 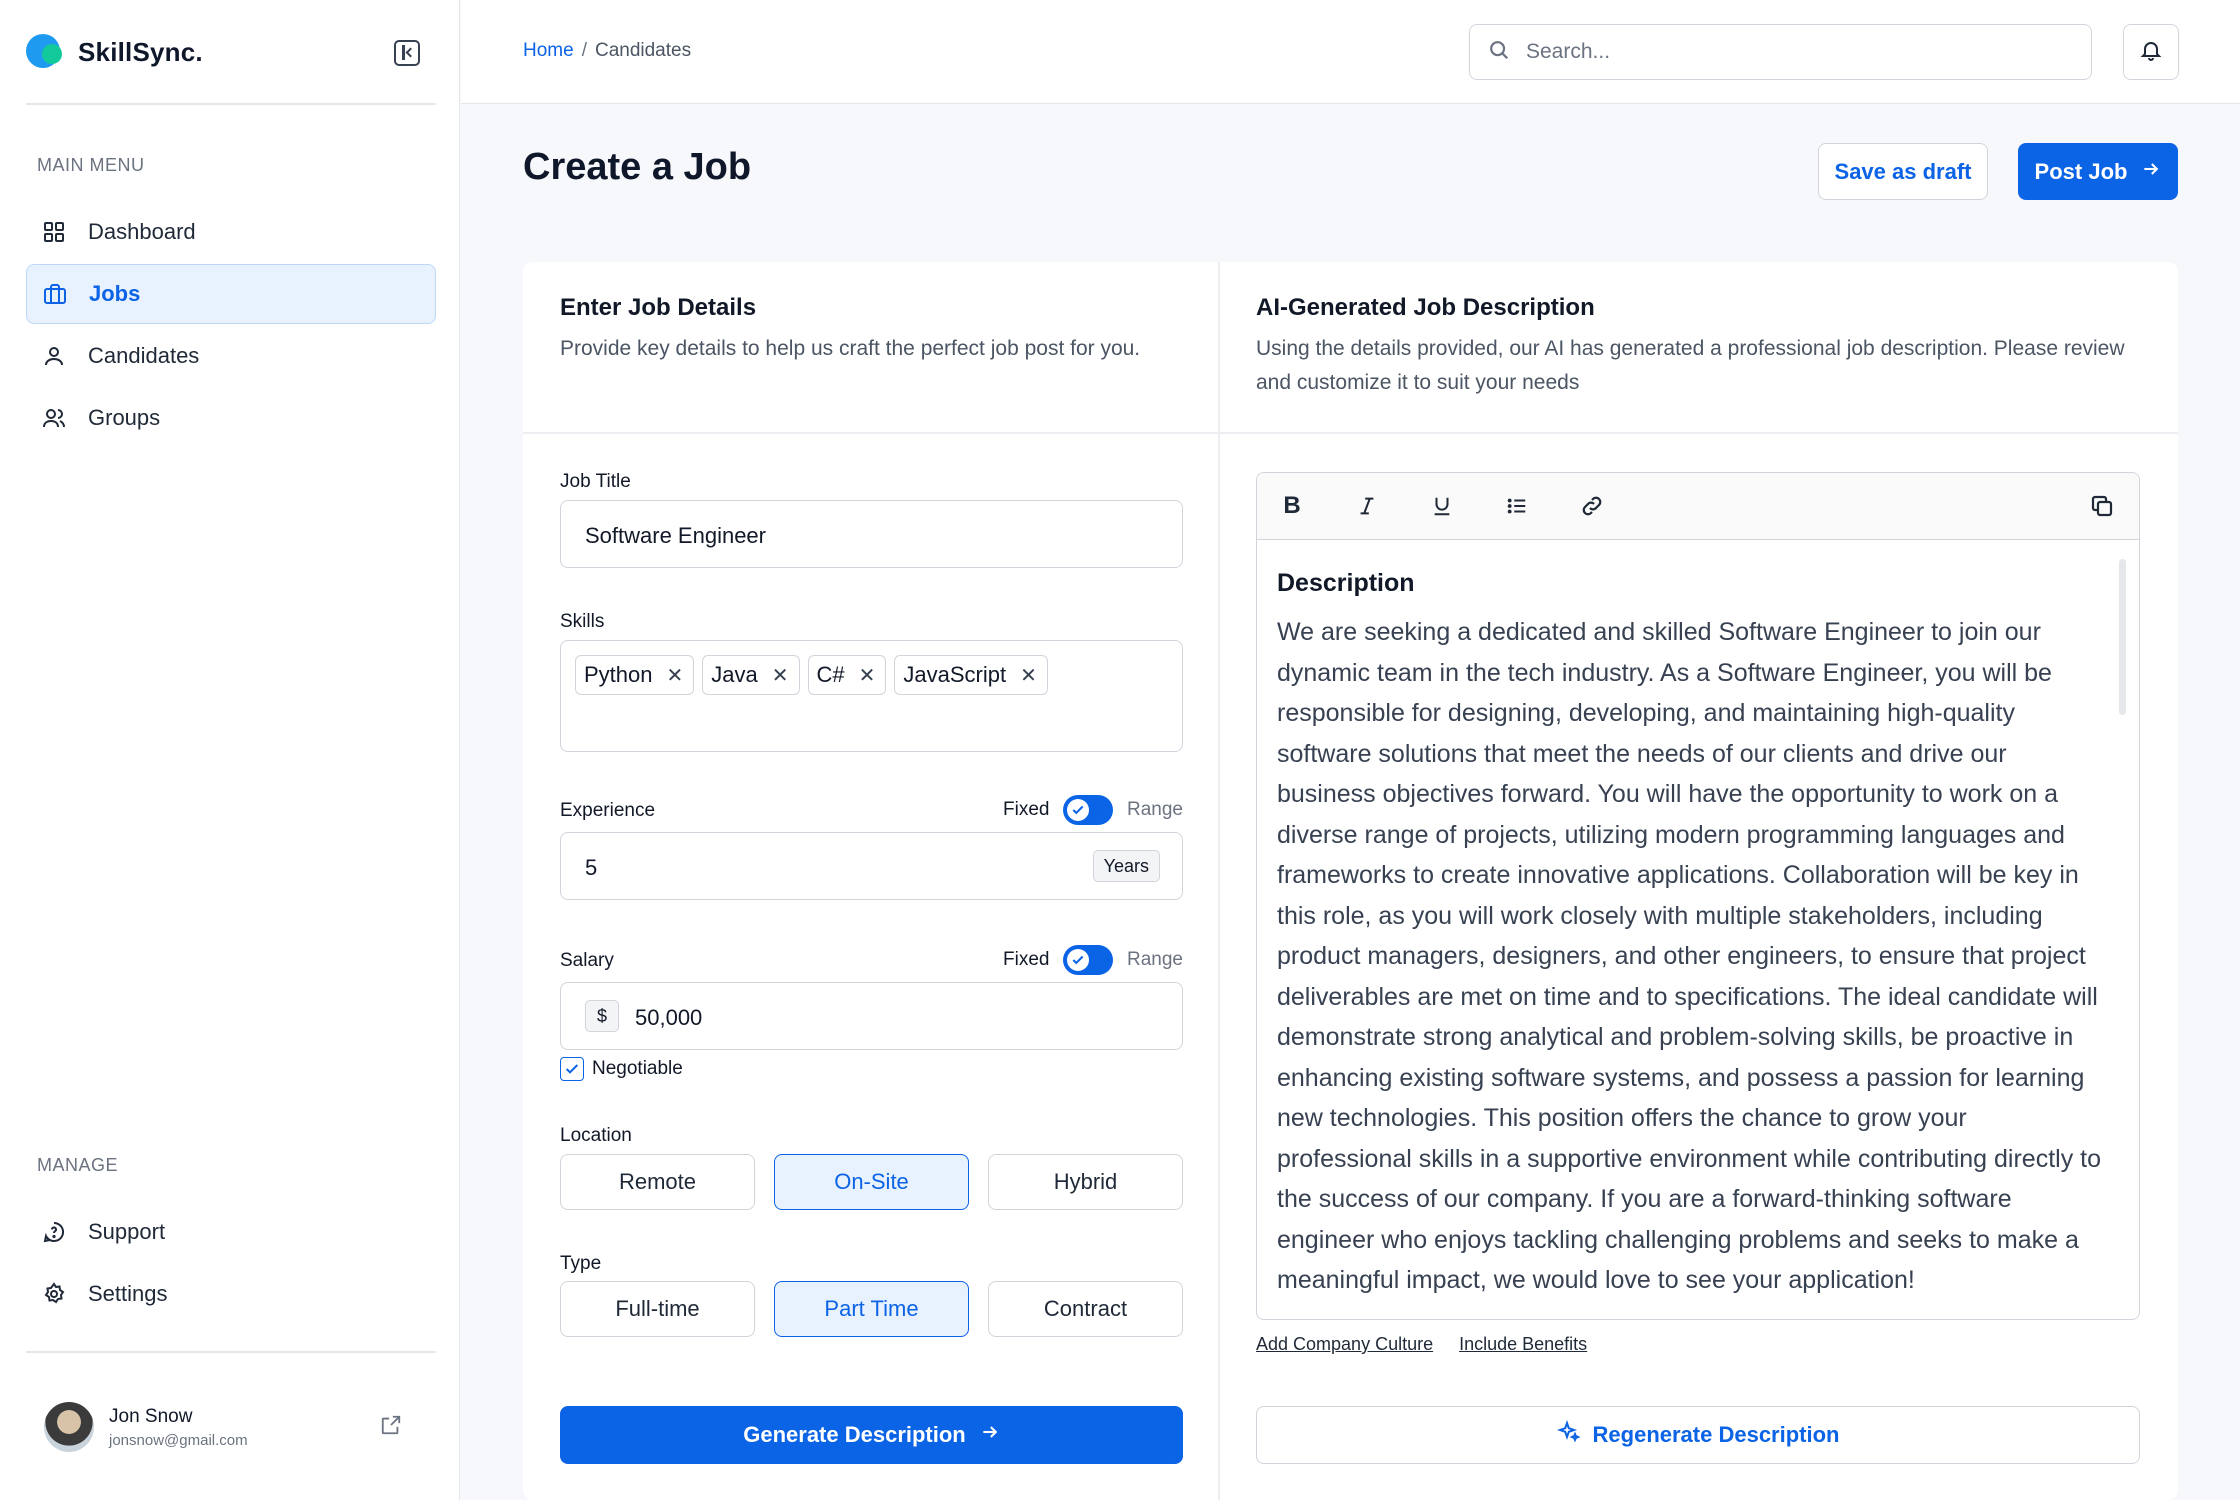 What do you see at coordinates (1698, 1435) in the screenshot?
I see `regenerate-description-button: Regenerate Description` at bounding box center [1698, 1435].